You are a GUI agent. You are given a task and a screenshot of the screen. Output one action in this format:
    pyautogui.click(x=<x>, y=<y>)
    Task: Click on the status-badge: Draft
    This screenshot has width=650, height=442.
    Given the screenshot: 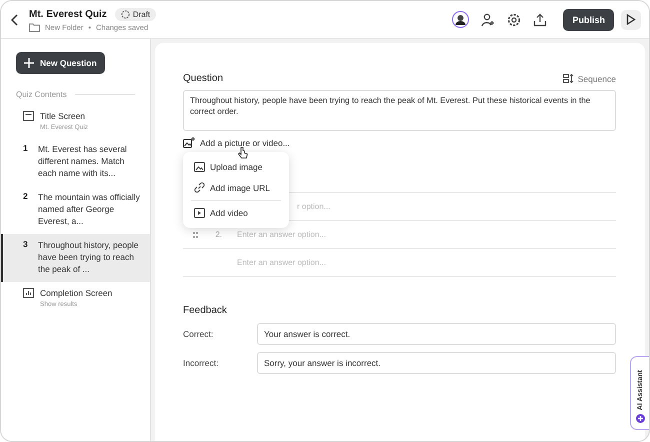 What is the action you would take?
    pyautogui.click(x=135, y=14)
    